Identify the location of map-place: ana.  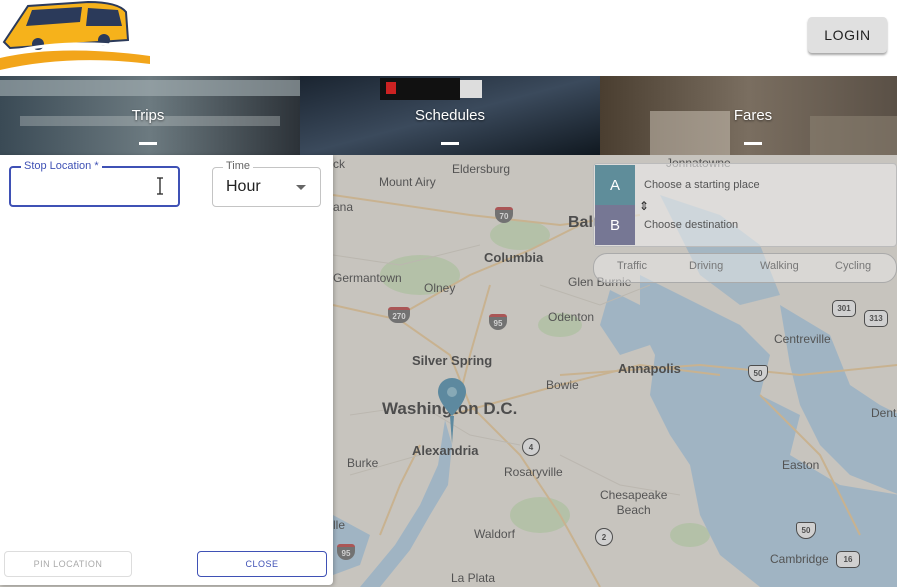
(343, 207).